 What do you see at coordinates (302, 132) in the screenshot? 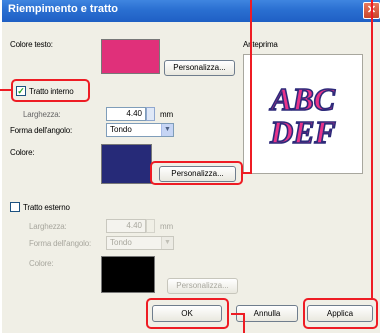
I see `preview-line-2: DEF` at bounding box center [302, 132].